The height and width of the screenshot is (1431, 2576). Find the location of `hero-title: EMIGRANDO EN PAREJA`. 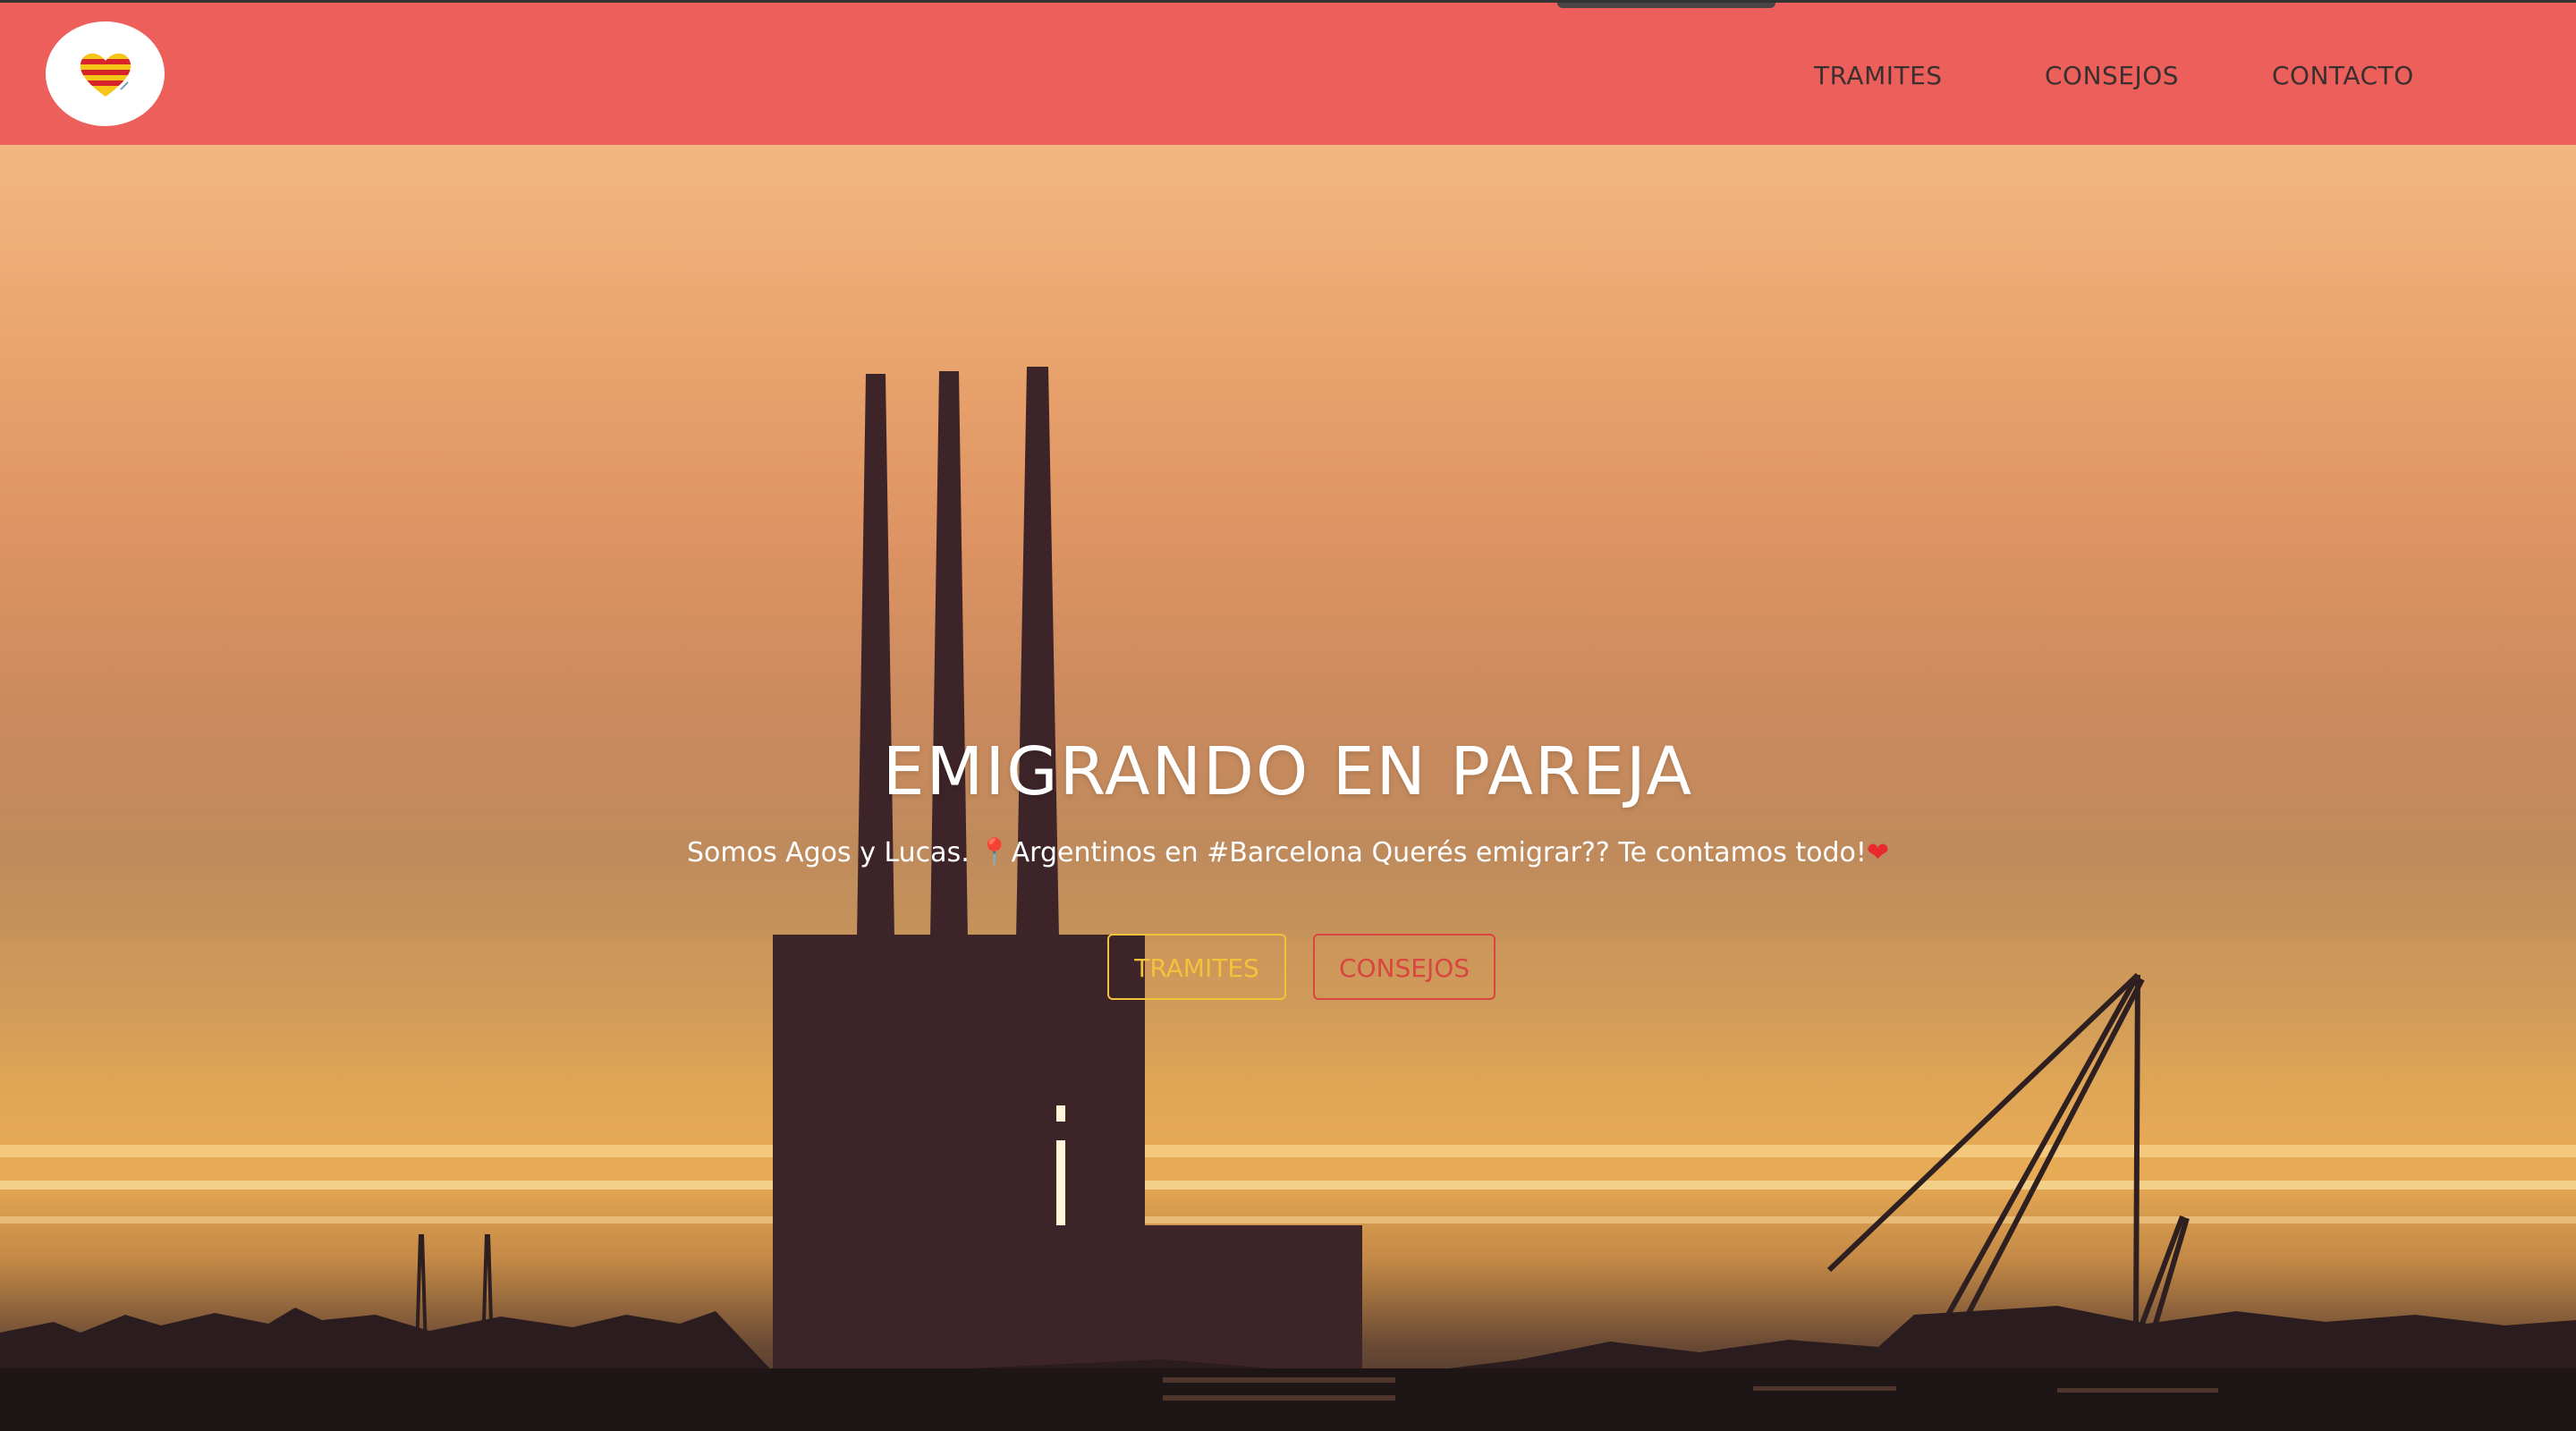

hero-title: EMIGRANDO EN PAREJA is located at coordinates (1288, 772).